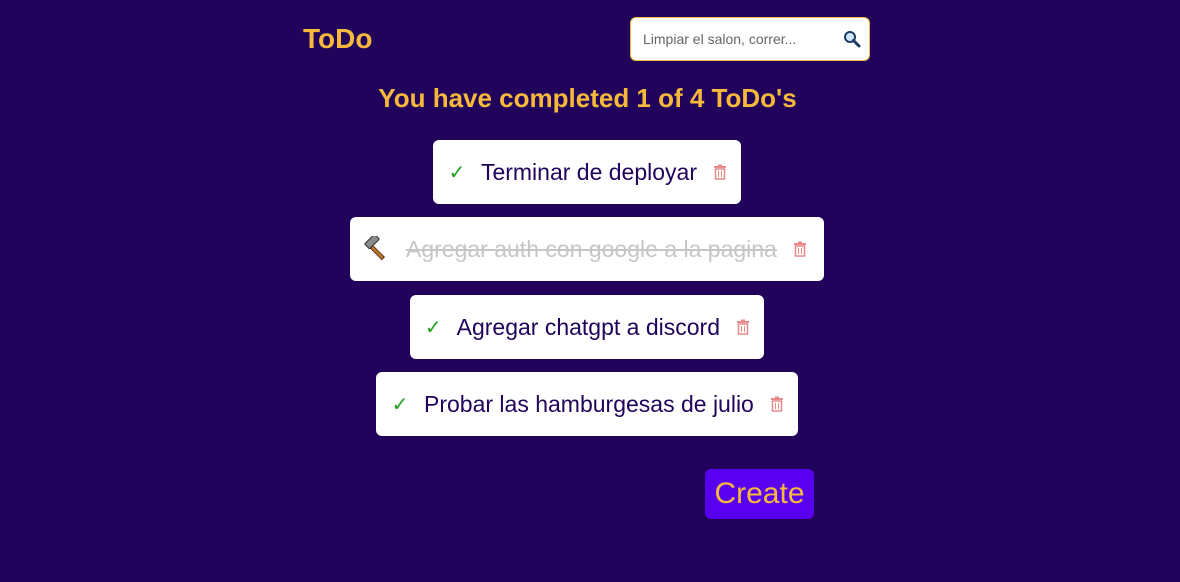 The image size is (1180, 582). I want to click on todo-text: Probar las hamburgesas de julio, so click(589, 403).